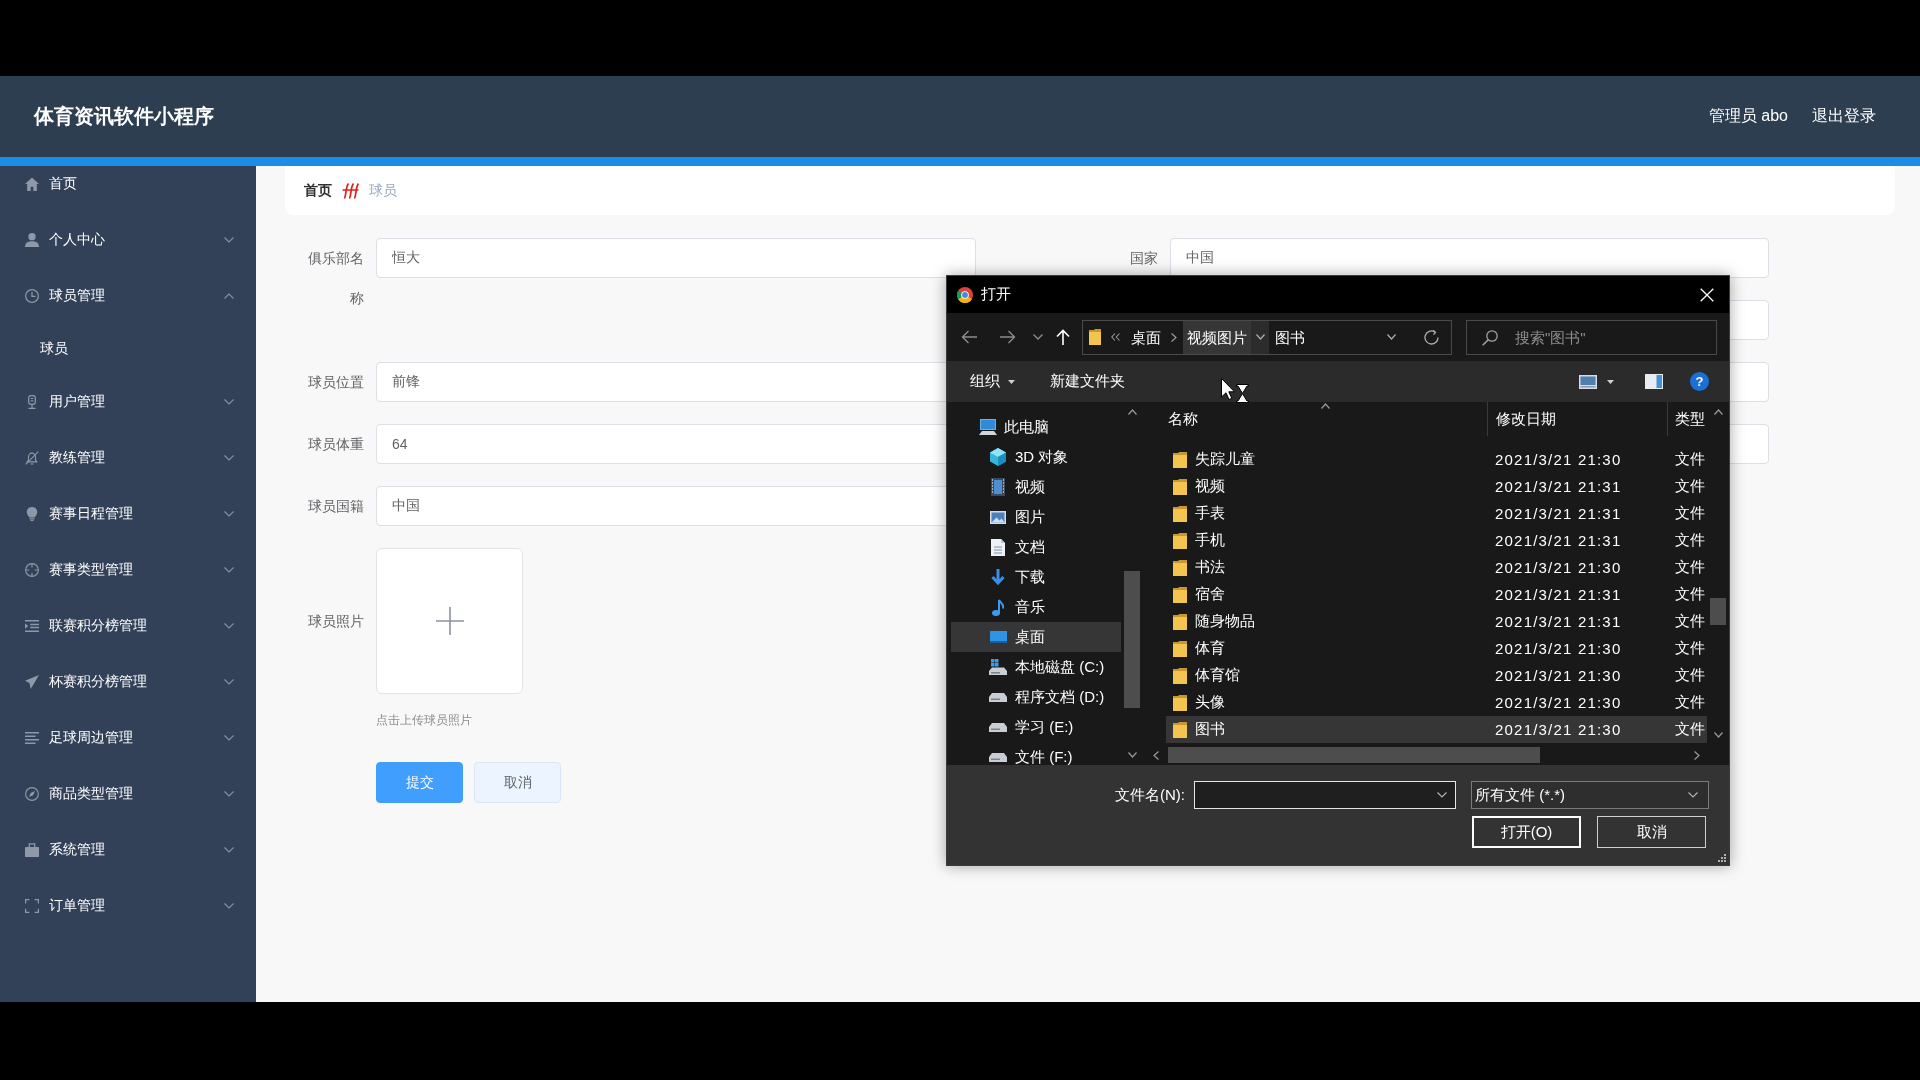 The image size is (1920, 1080). What do you see at coordinates (1150, 795) in the screenshot?
I see `filename-label: 文件名(N):` at bounding box center [1150, 795].